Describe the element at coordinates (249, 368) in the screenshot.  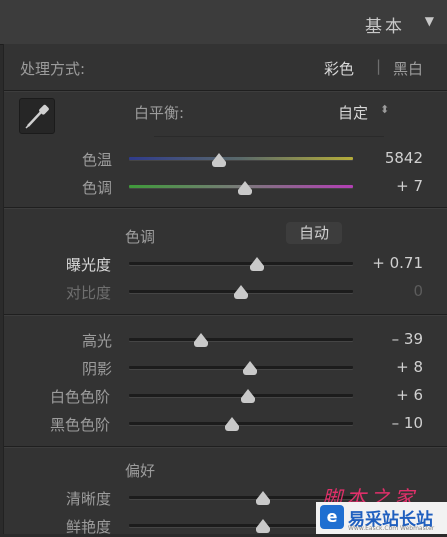
I see `shadows-slider-thumb` at that location.